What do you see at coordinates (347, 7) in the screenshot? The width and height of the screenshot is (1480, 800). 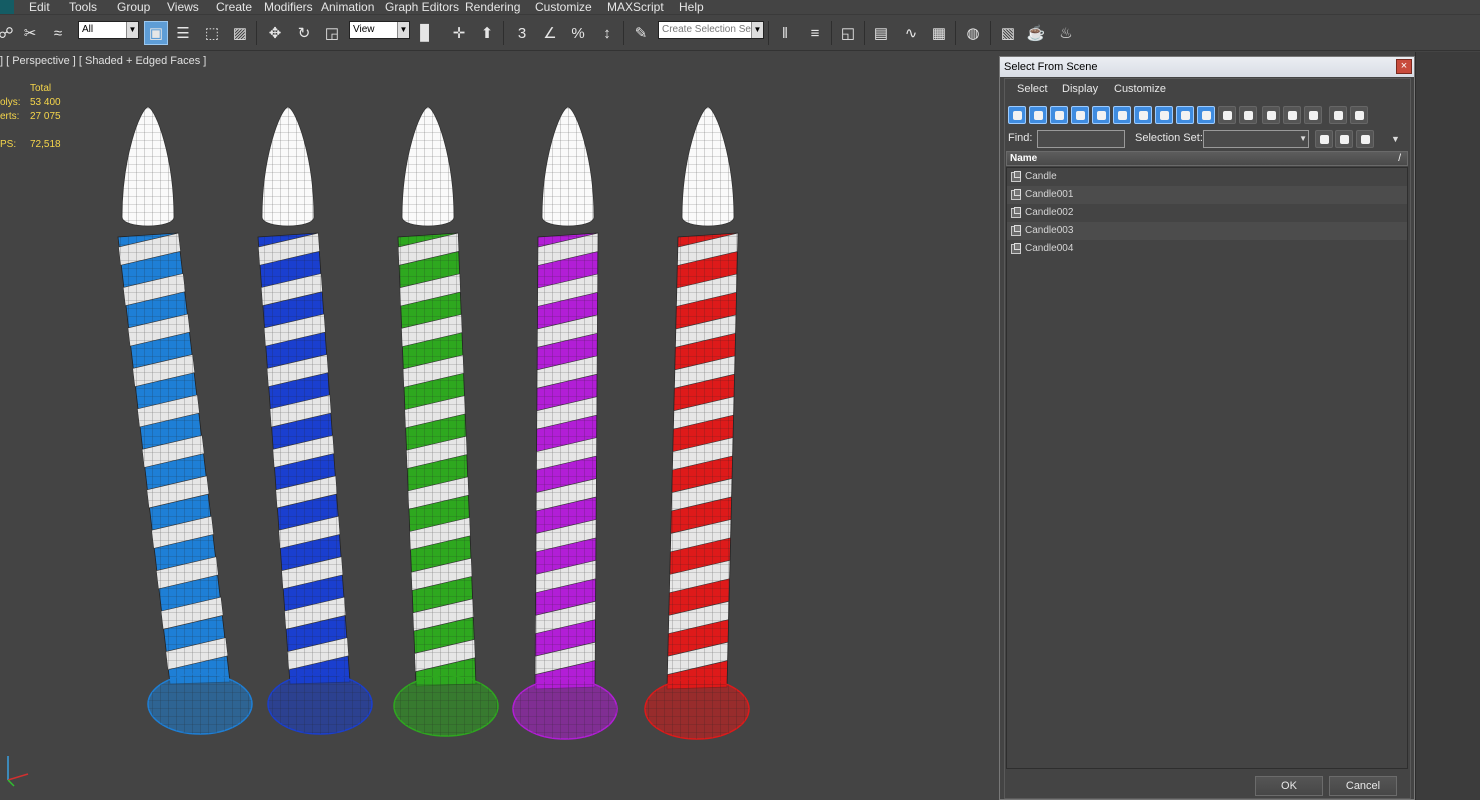 I see `menu-animation: Animation` at bounding box center [347, 7].